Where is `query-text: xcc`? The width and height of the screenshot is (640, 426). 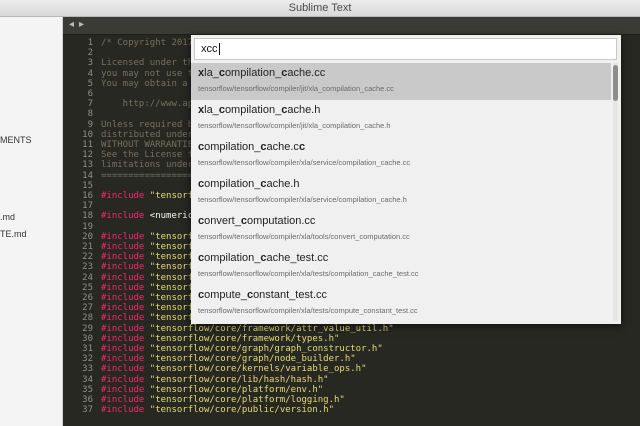 query-text: xcc is located at coordinates (209, 49).